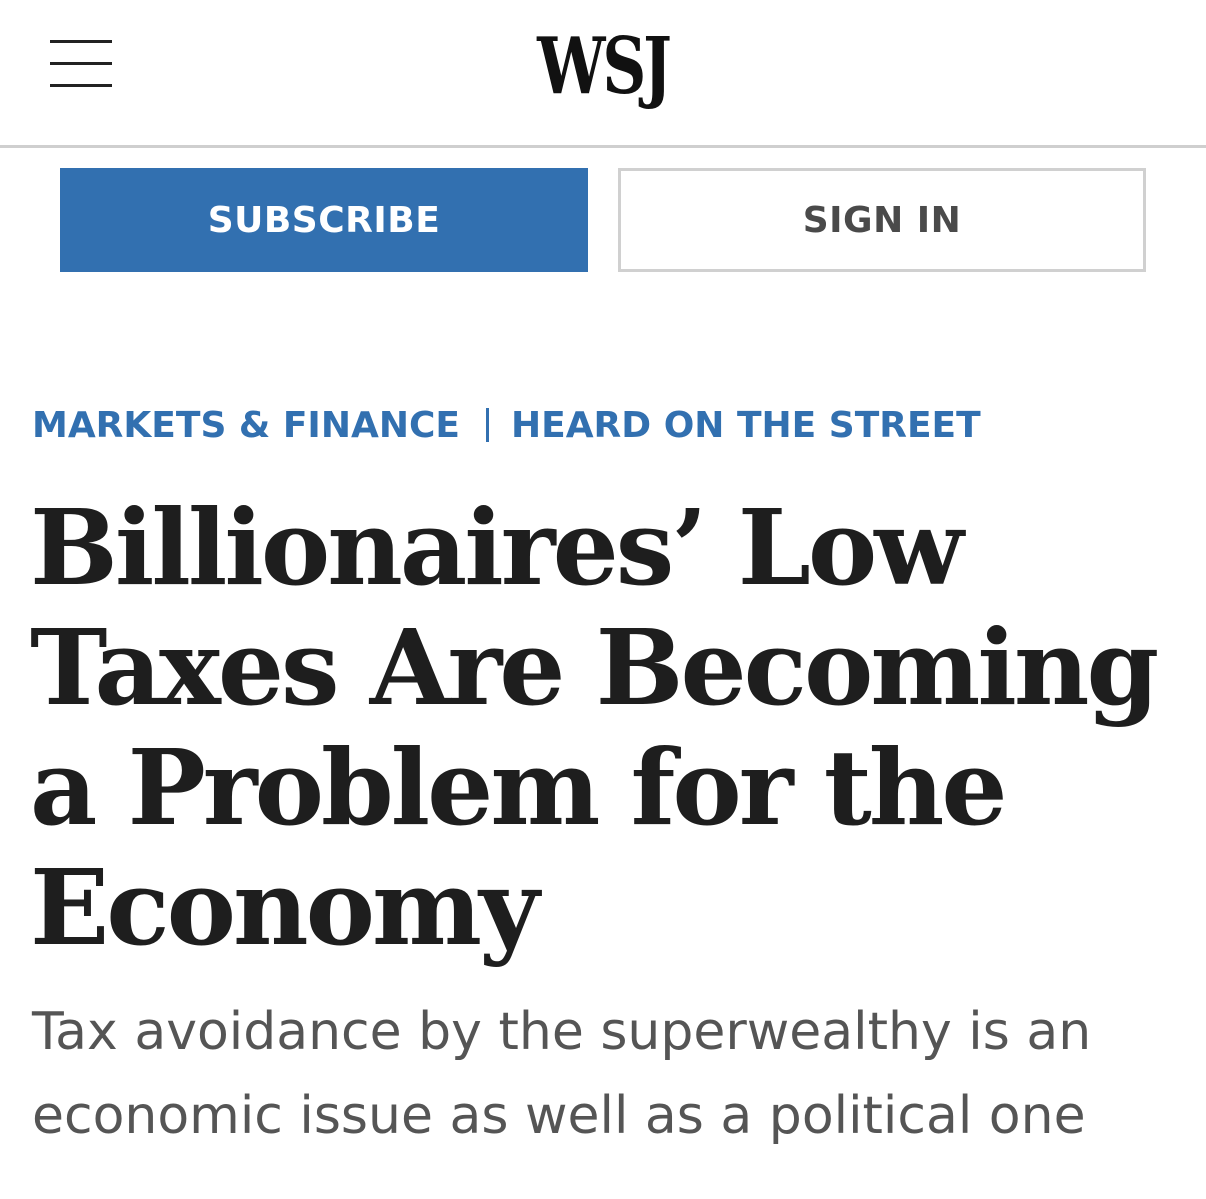 The width and height of the screenshot is (1206, 1199). I want to click on breadcrumb-section-link: MARKETS & FINANCE, so click(246, 425).